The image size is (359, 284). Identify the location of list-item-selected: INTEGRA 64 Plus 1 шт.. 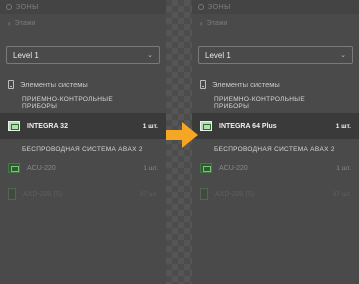
(275, 126).